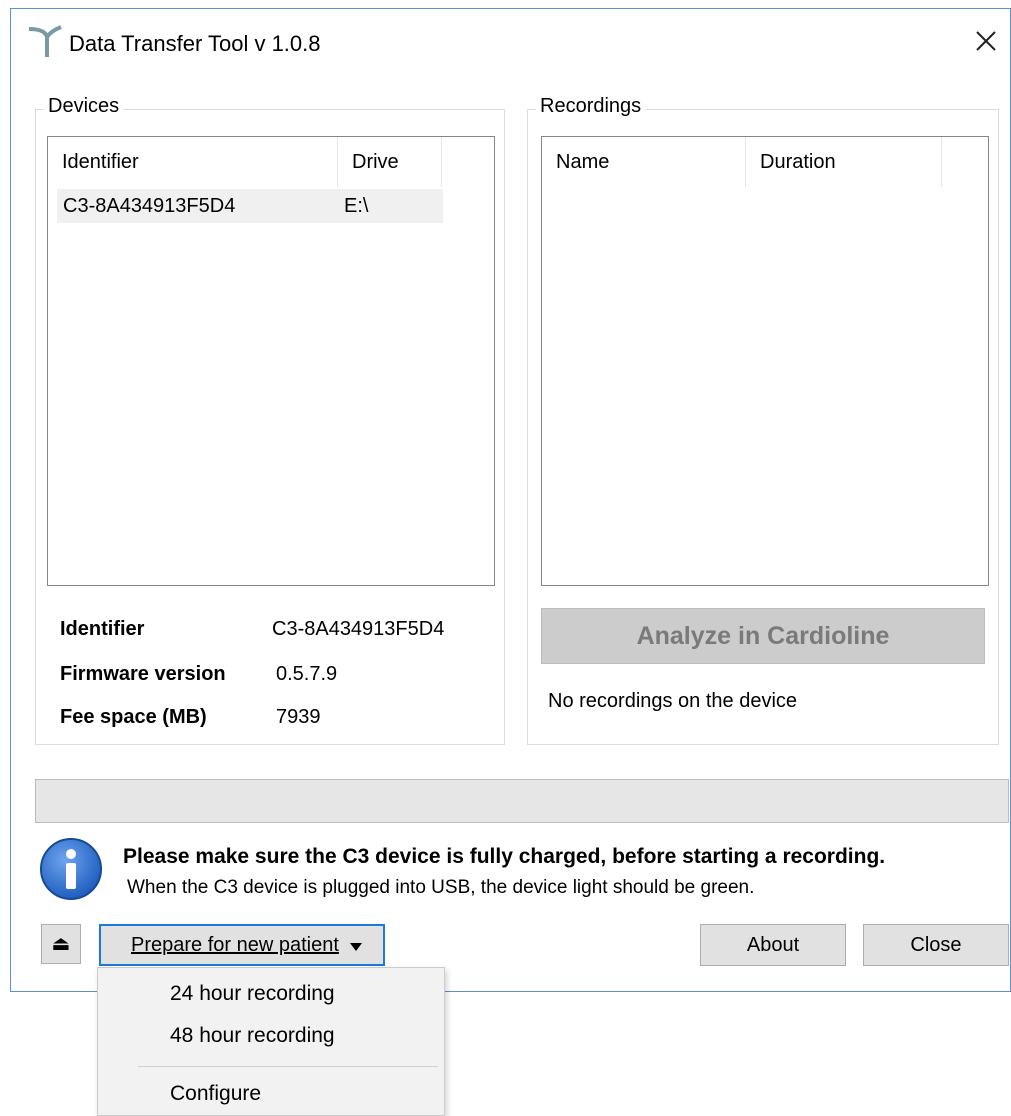 This screenshot has height=1116, width=1011. I want to click on recordings-status: No recordings on the device, so click(673, 701).